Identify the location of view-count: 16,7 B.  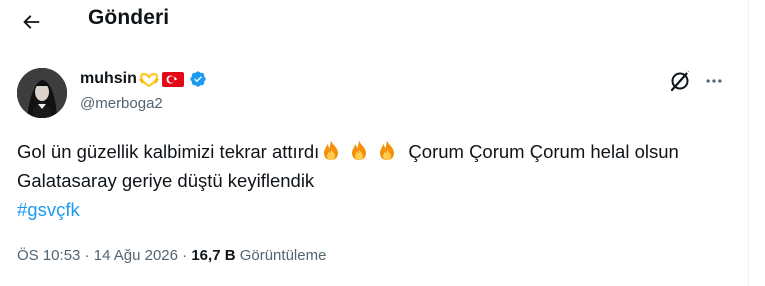
(213, 255).